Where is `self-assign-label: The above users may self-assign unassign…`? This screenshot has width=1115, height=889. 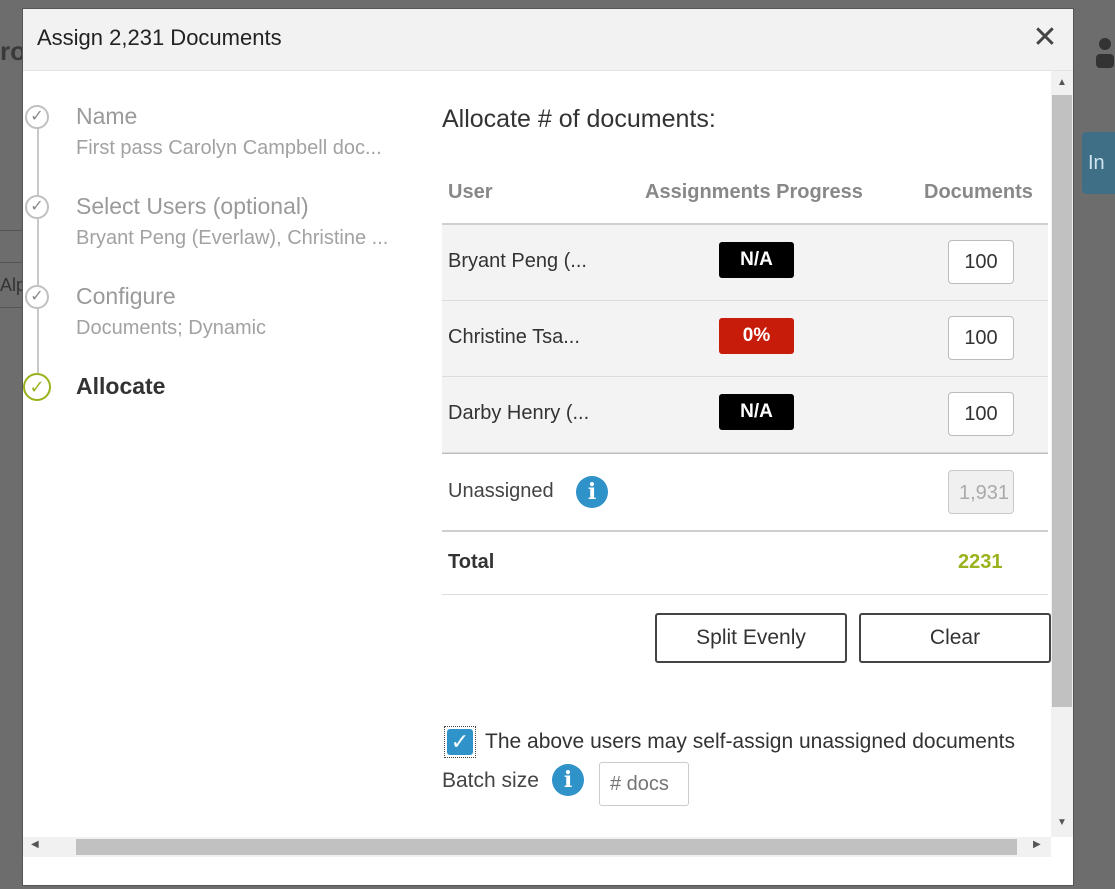
self-assign-label: The above users may self-assign unassign… is located at coordinates (750, 742).